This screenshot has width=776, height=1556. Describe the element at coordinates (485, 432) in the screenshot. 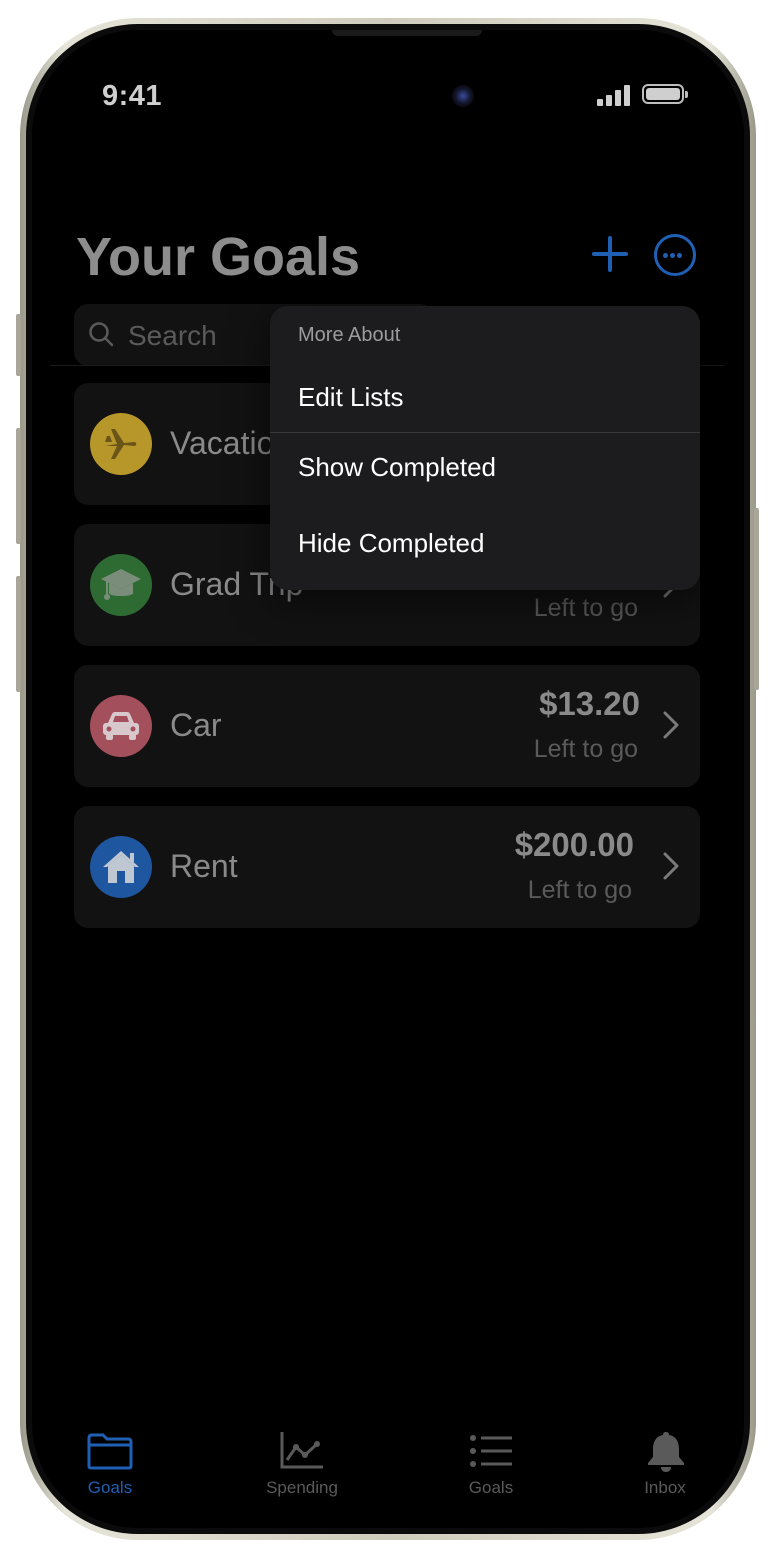

I see `menu-divider` at that location.